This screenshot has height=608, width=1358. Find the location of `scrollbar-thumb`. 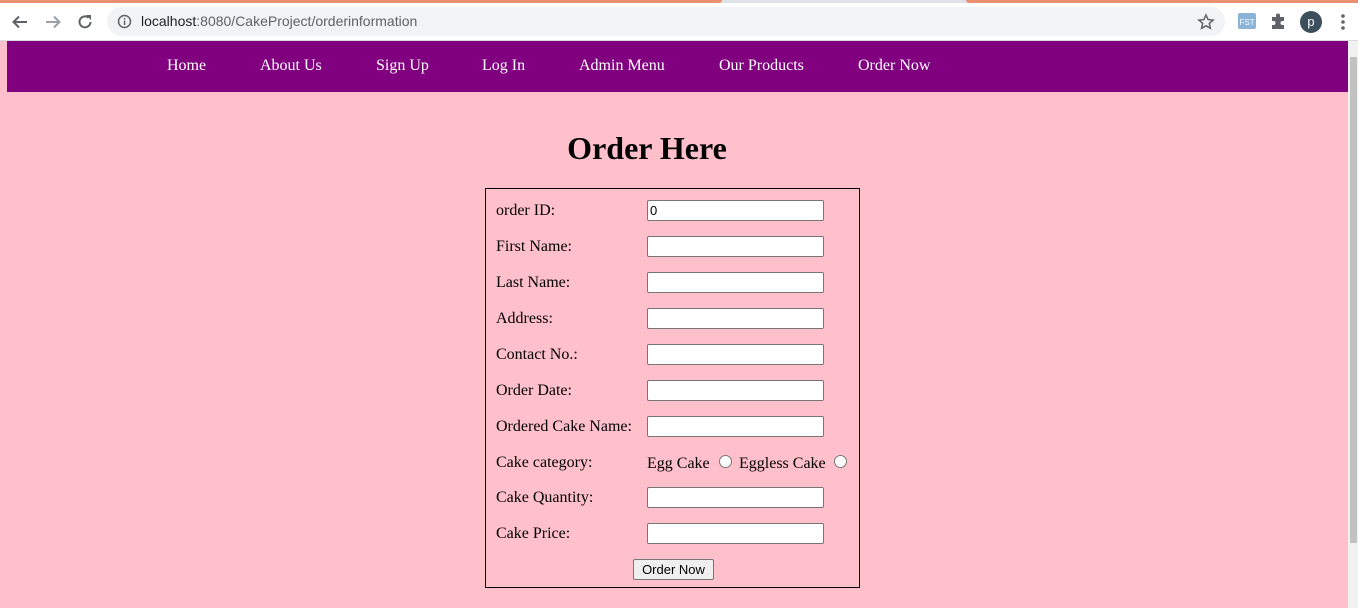

scrollbar-thumb is located at coordinates (1353, 300).